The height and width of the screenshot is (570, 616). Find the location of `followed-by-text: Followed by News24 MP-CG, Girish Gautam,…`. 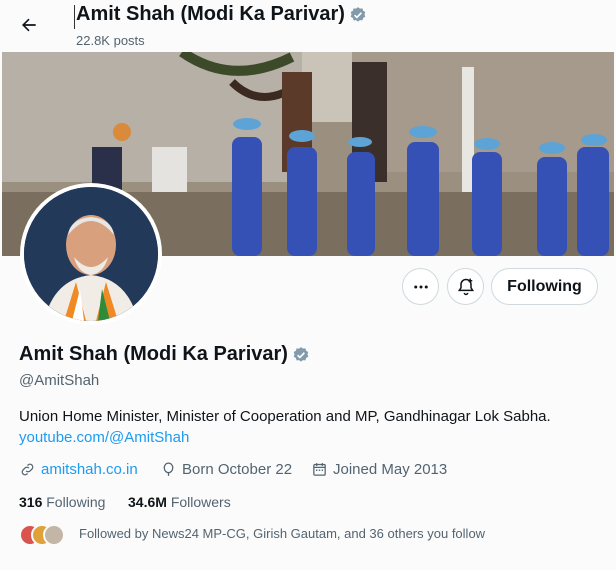

followed-by-text: Followed by News24 MP-CG, Girish Gautam,… is located at coordinates (282, 533).